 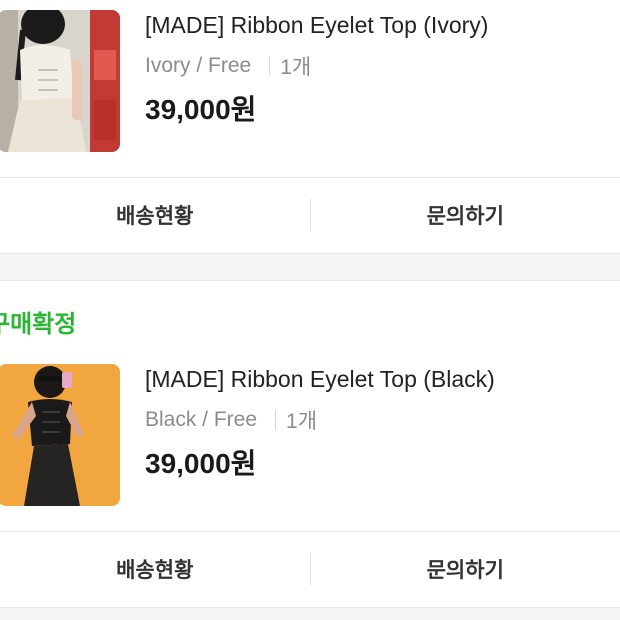 I want to click on product-image-black, so click(x=60, y=435).